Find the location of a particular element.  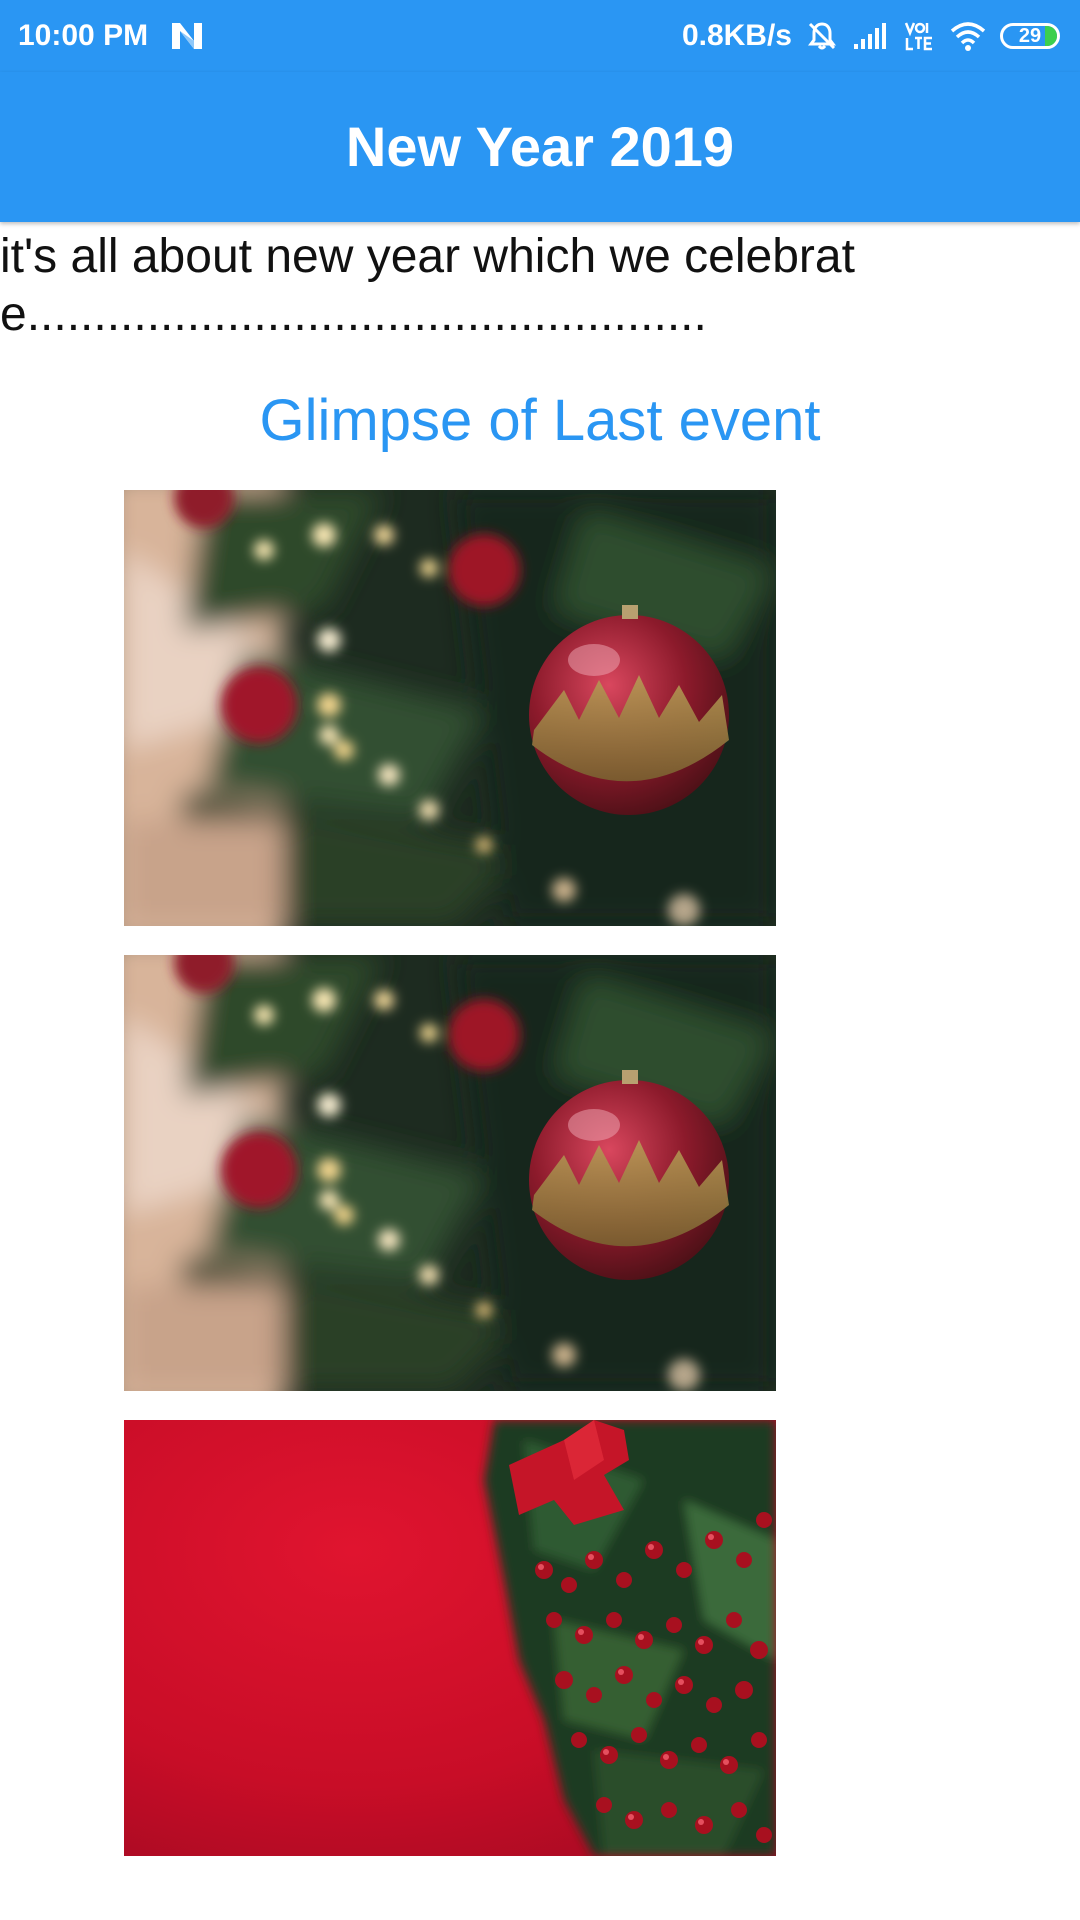

battery-icon: 29 is located at coordinates (1030, 36).